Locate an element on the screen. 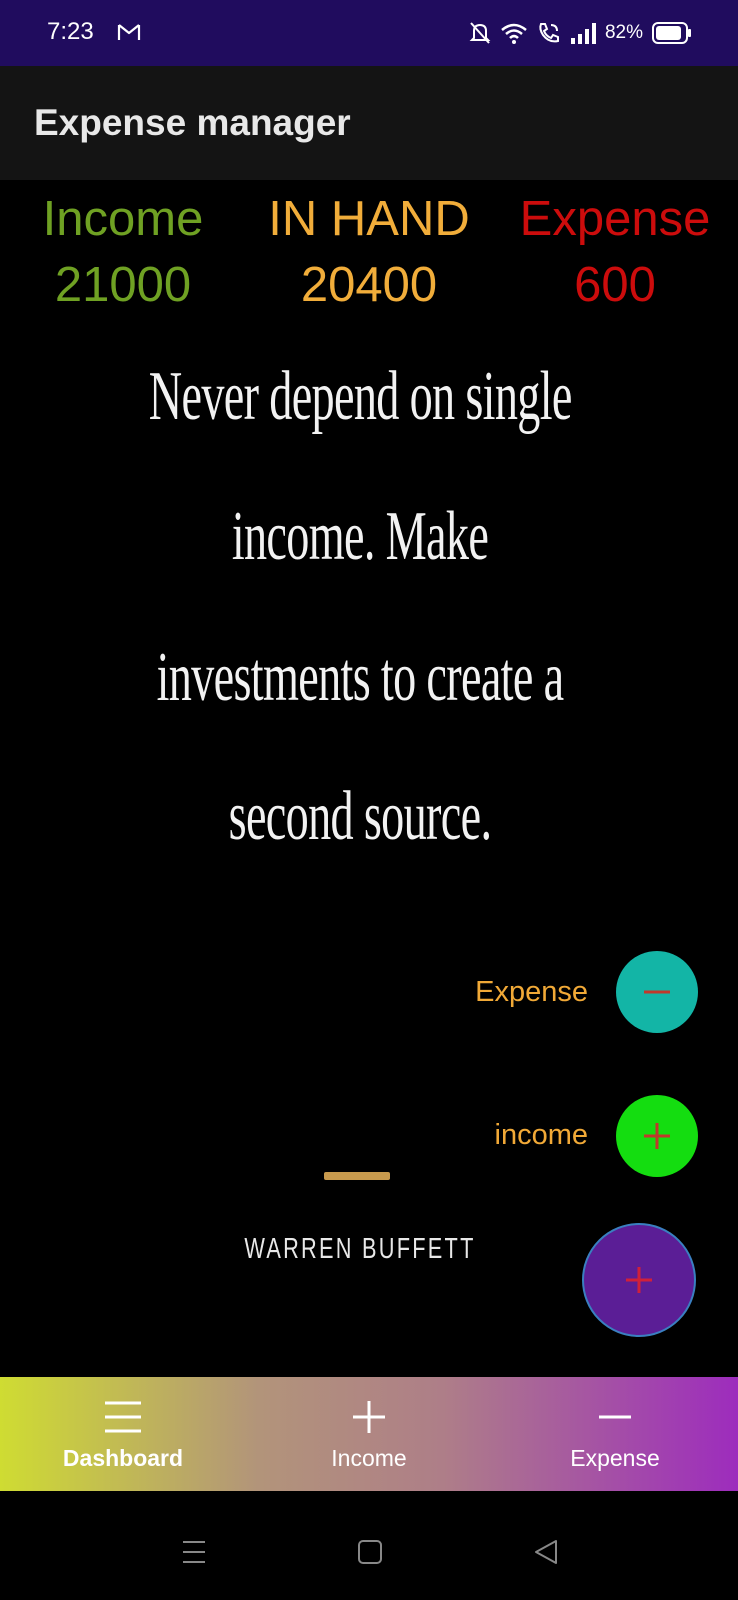  balance-summary: Income 21000 IN HAND 20400 Expense 600 is located at coordinates (369, 254).